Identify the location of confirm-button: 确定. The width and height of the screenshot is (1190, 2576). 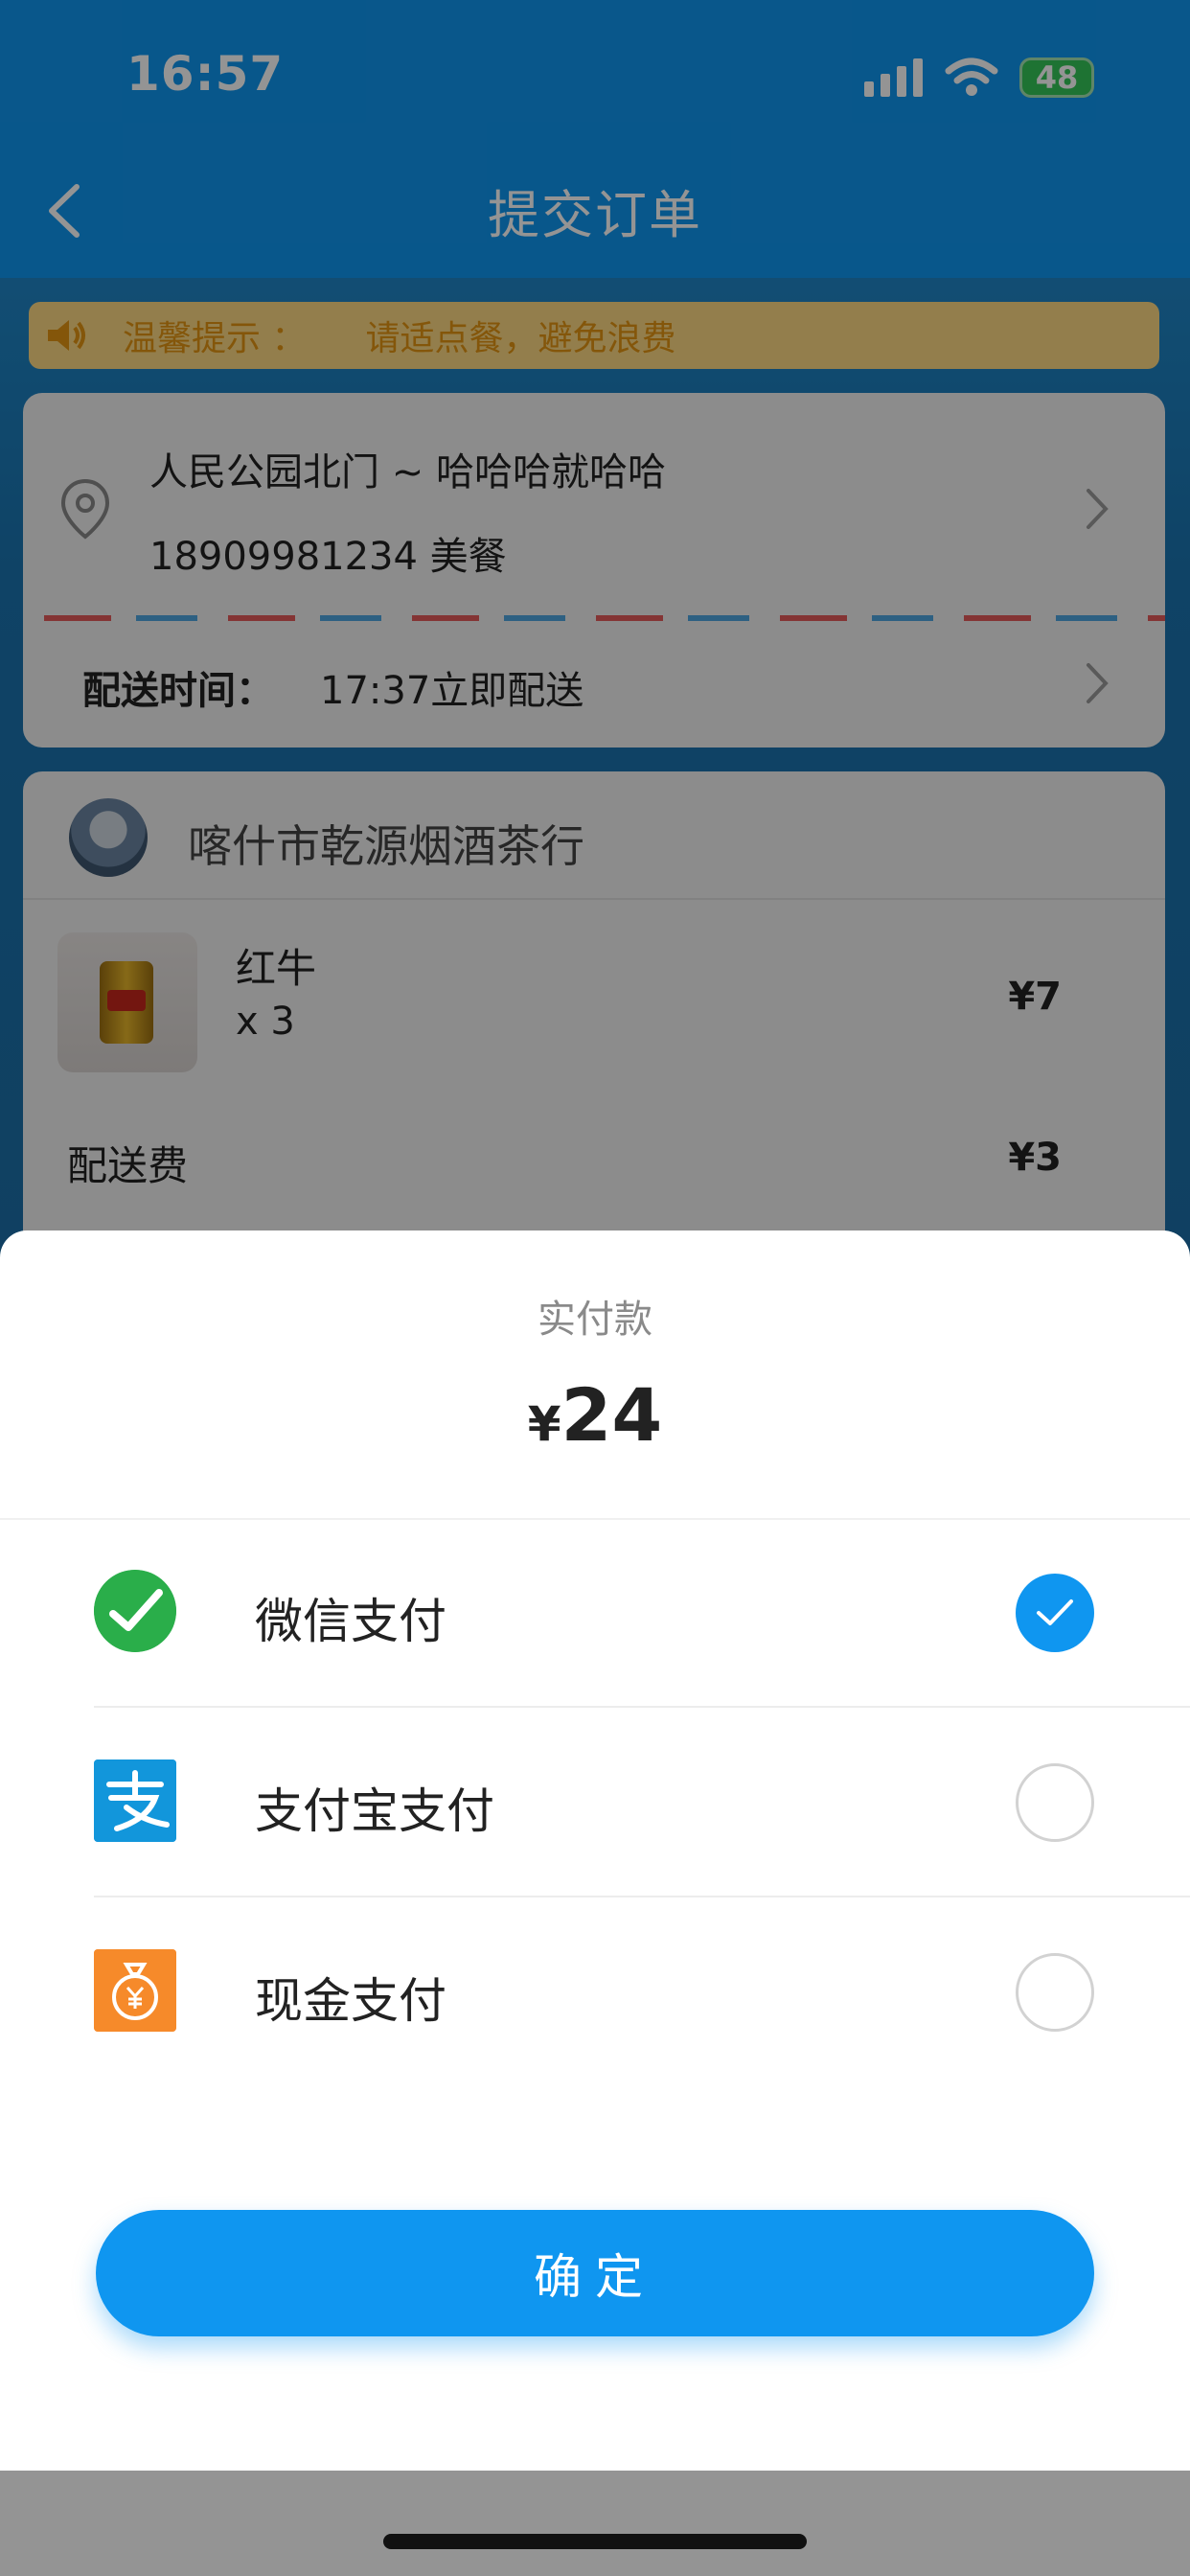
(595, 2273).